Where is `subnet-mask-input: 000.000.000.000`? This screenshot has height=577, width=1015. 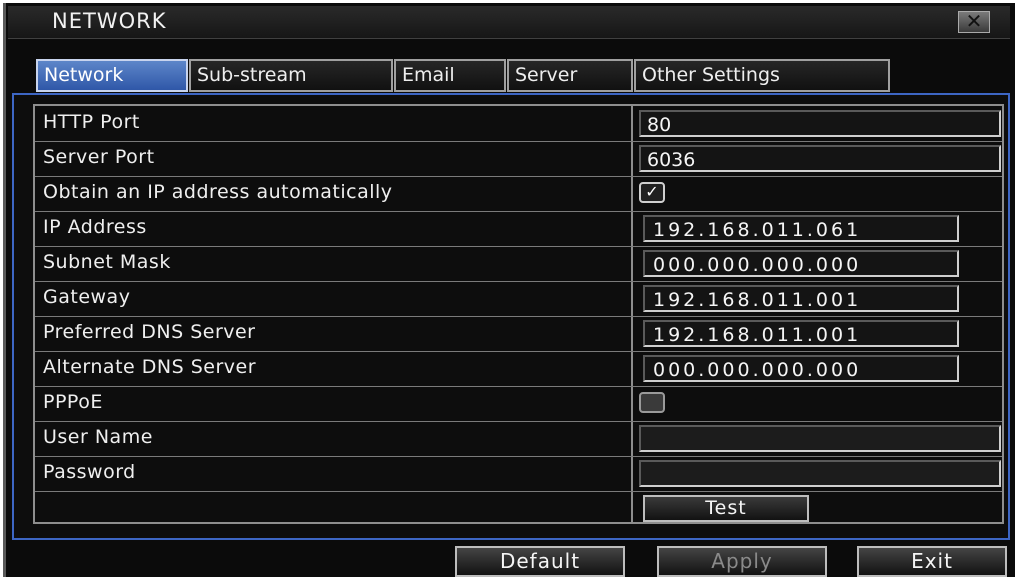 subnet-mask-input: 000.000.000.000 is located at coordinates (801, 263).